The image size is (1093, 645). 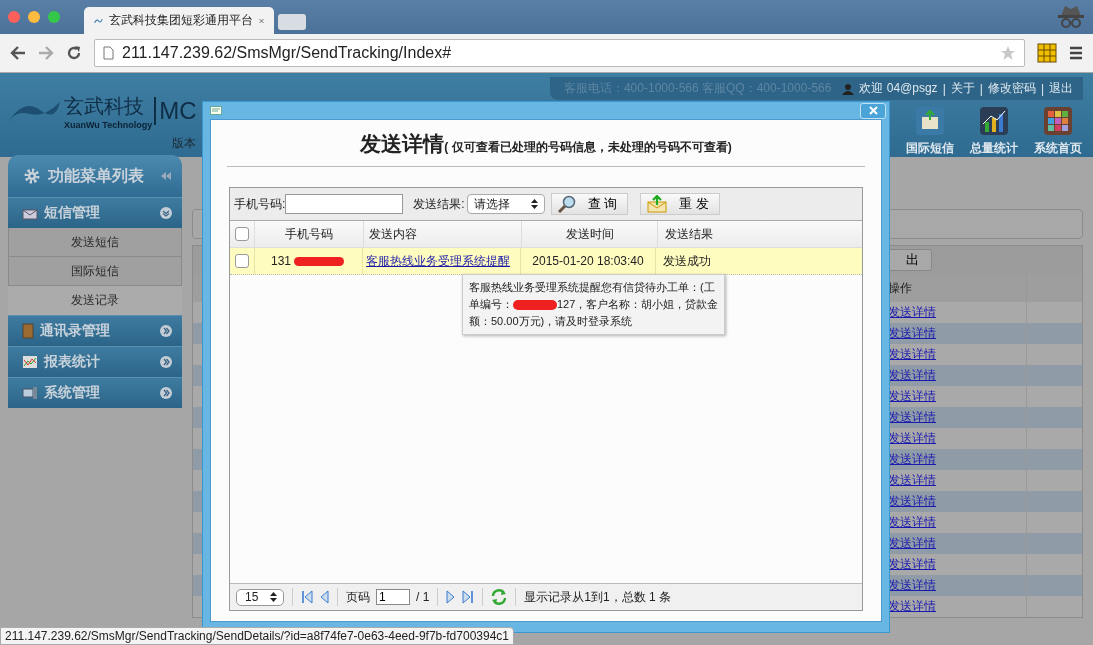 I want to click on browser-tab: 玄武科技集团短彩通用平台, so click(x=179, y=20).